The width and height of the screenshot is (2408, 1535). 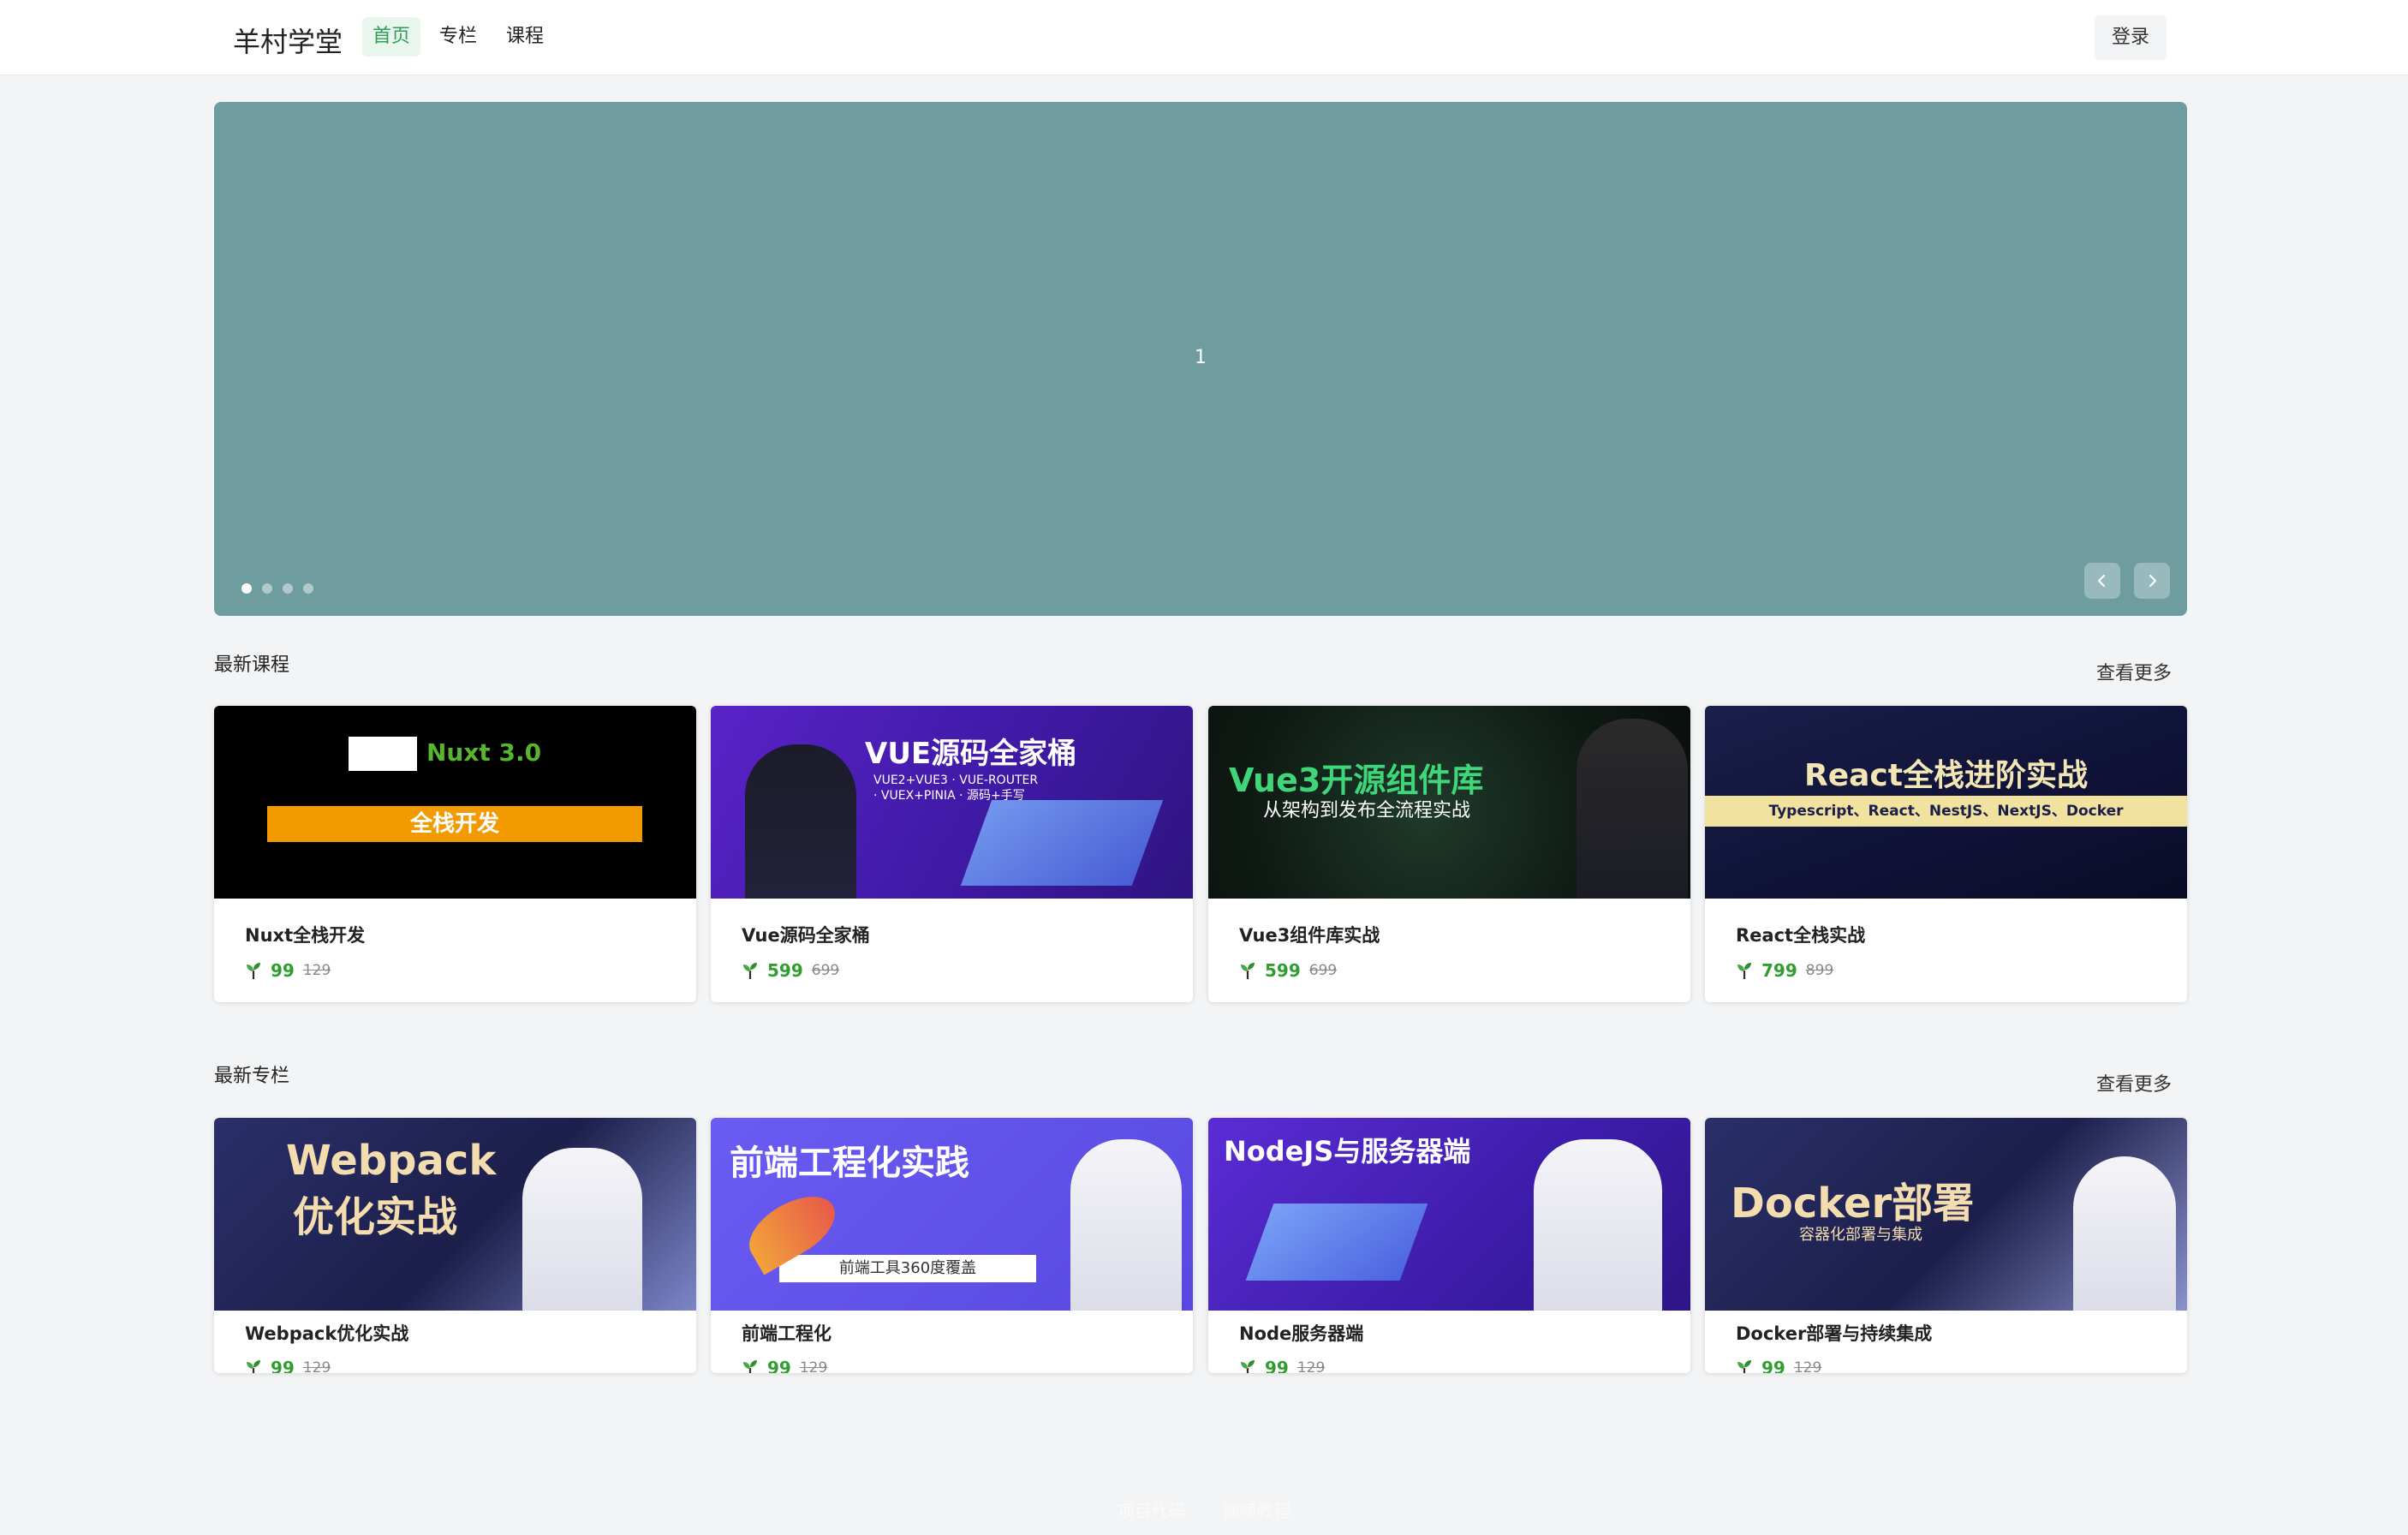 What do you see at coordinates (787, 1333) in the screenshot?
I see `column-name: 前端工程化` at bounding box center [787, 1333].